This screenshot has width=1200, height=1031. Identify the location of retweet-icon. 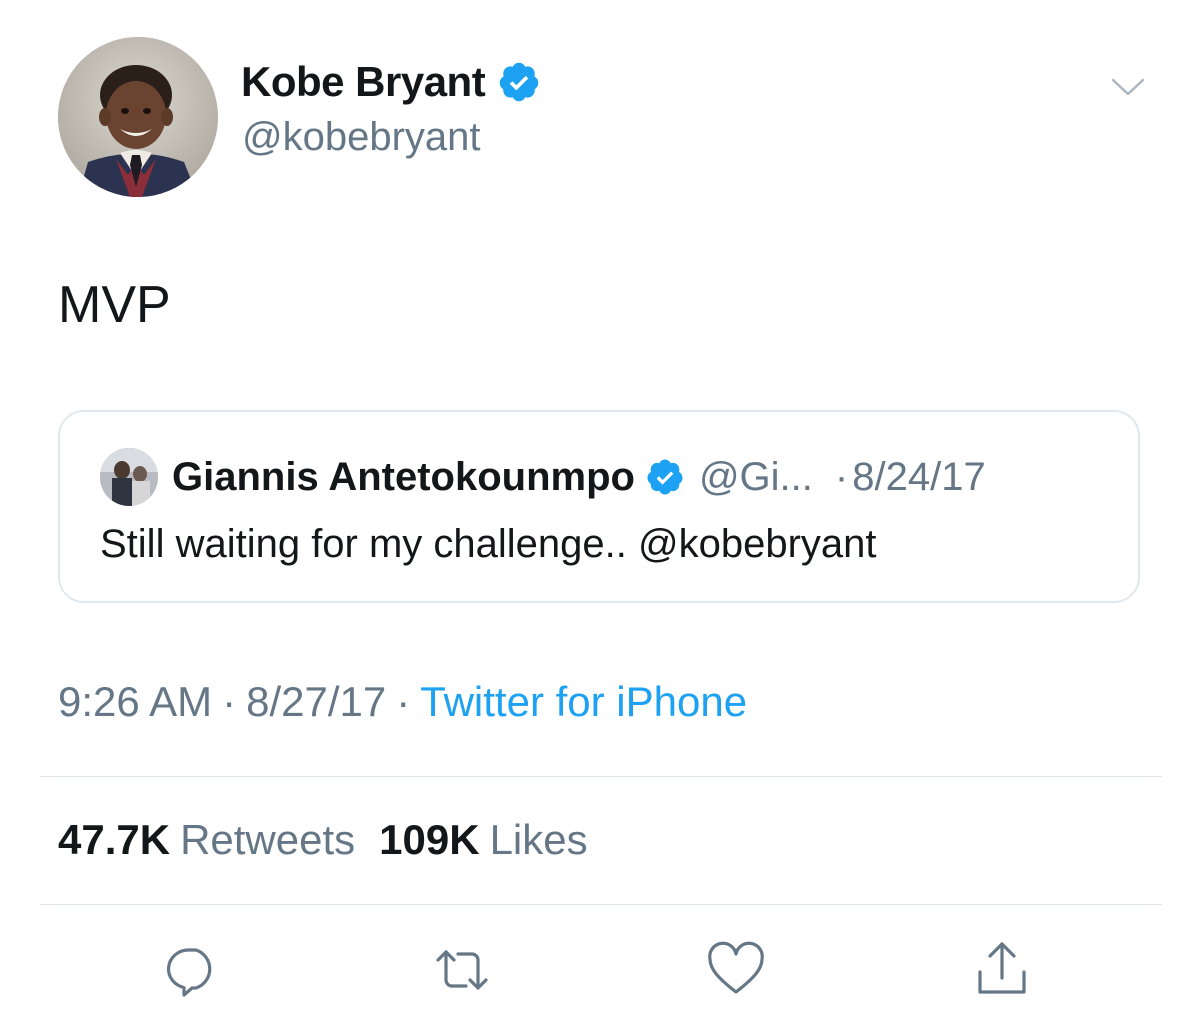
(462, 970).